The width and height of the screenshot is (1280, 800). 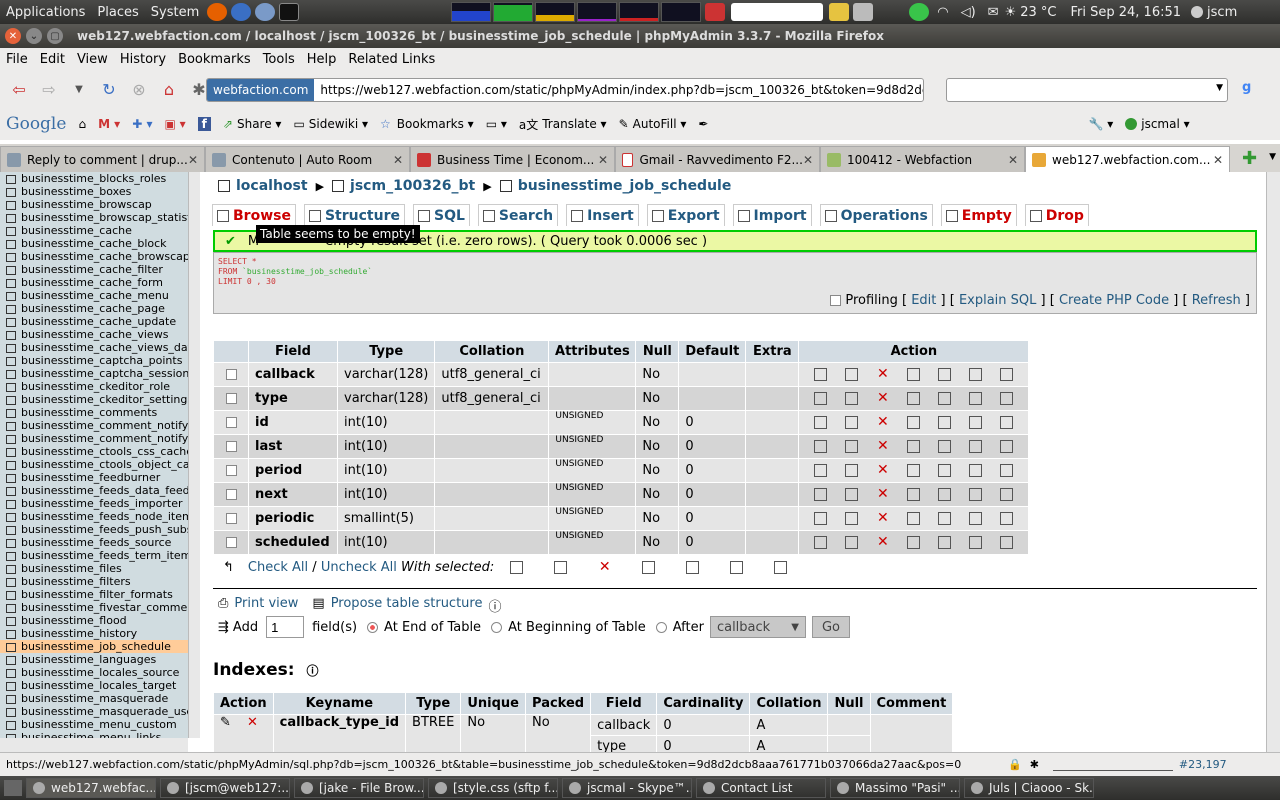 What do you see at coordinates (330, 124) in the screenshot?
I see `sidewiki-button: ▭ Sidewiki ▾` at bounding box center [330, 124].